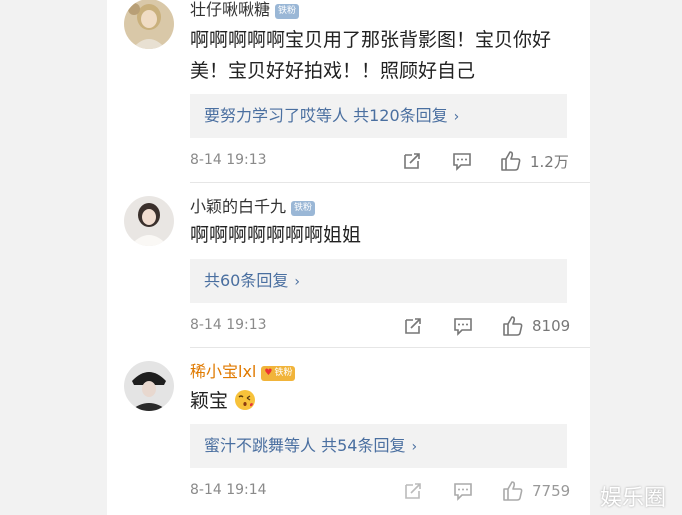 This screenshot has width=682, height=515. I want to click on like-count: 1.2万, so click(549, 161).